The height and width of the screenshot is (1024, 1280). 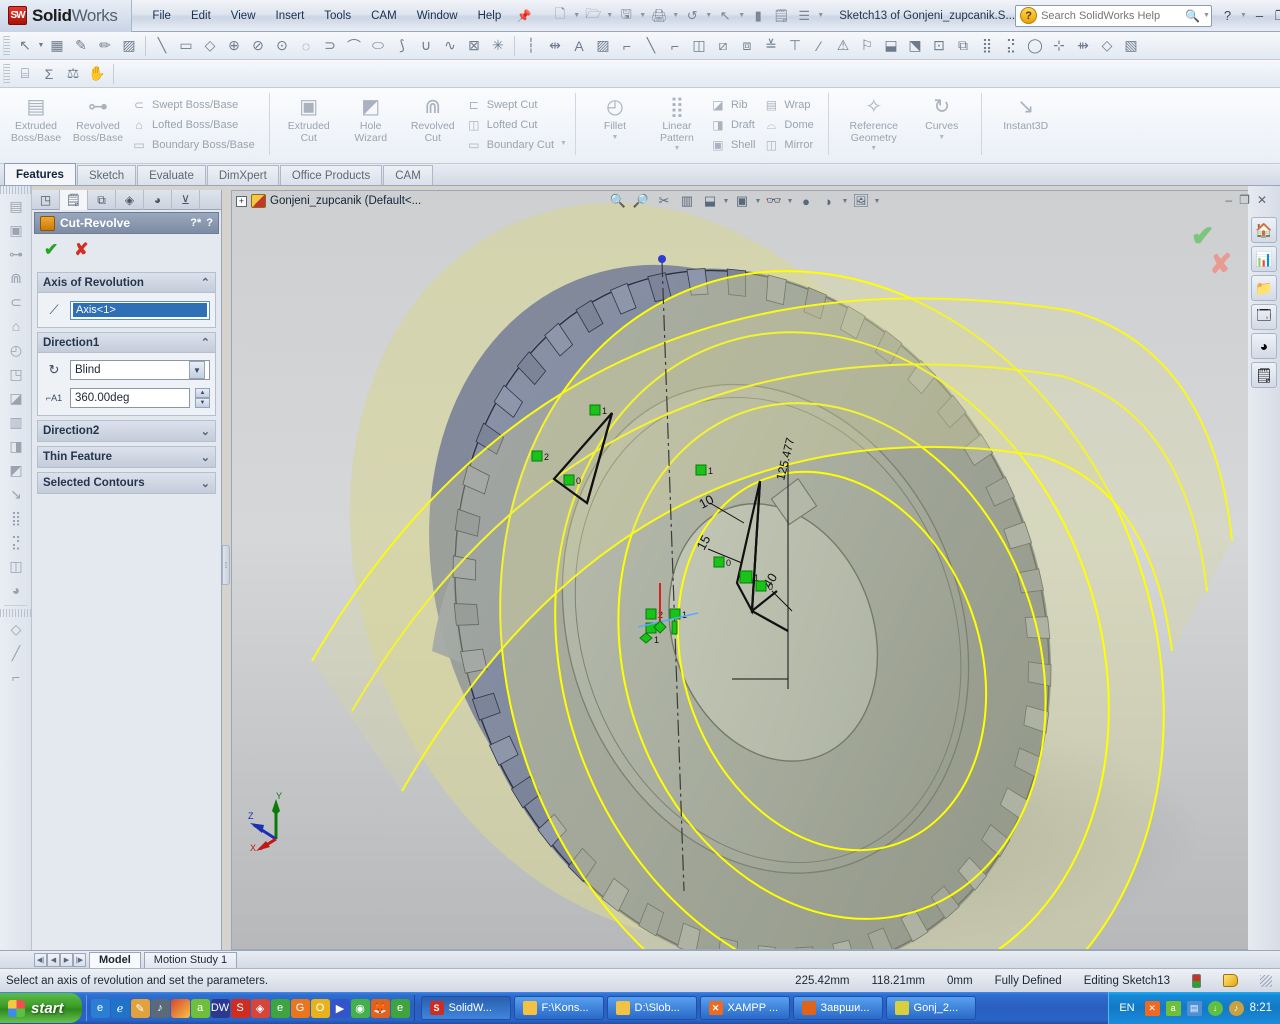 I want to click on extruded-cut-icon: ▣, so click(x=16, y=230).